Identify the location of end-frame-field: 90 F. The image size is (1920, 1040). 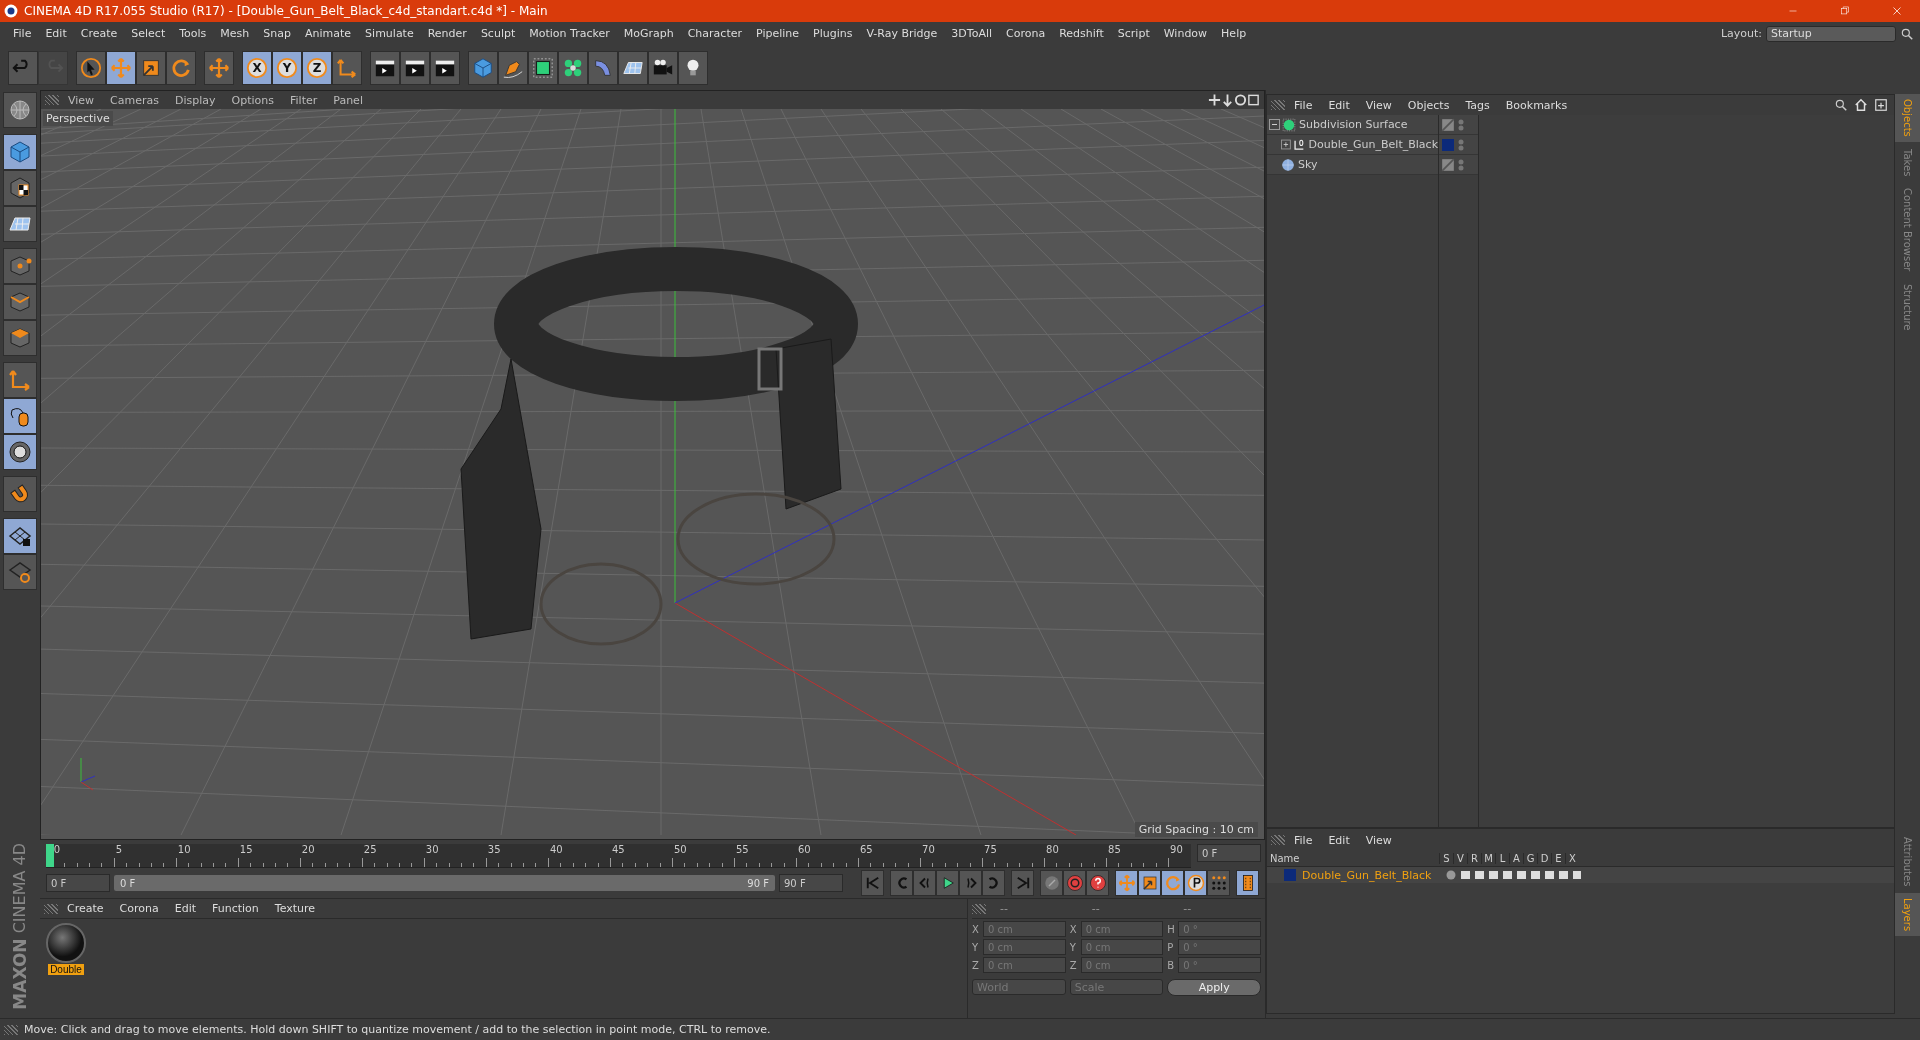
(811, 883).